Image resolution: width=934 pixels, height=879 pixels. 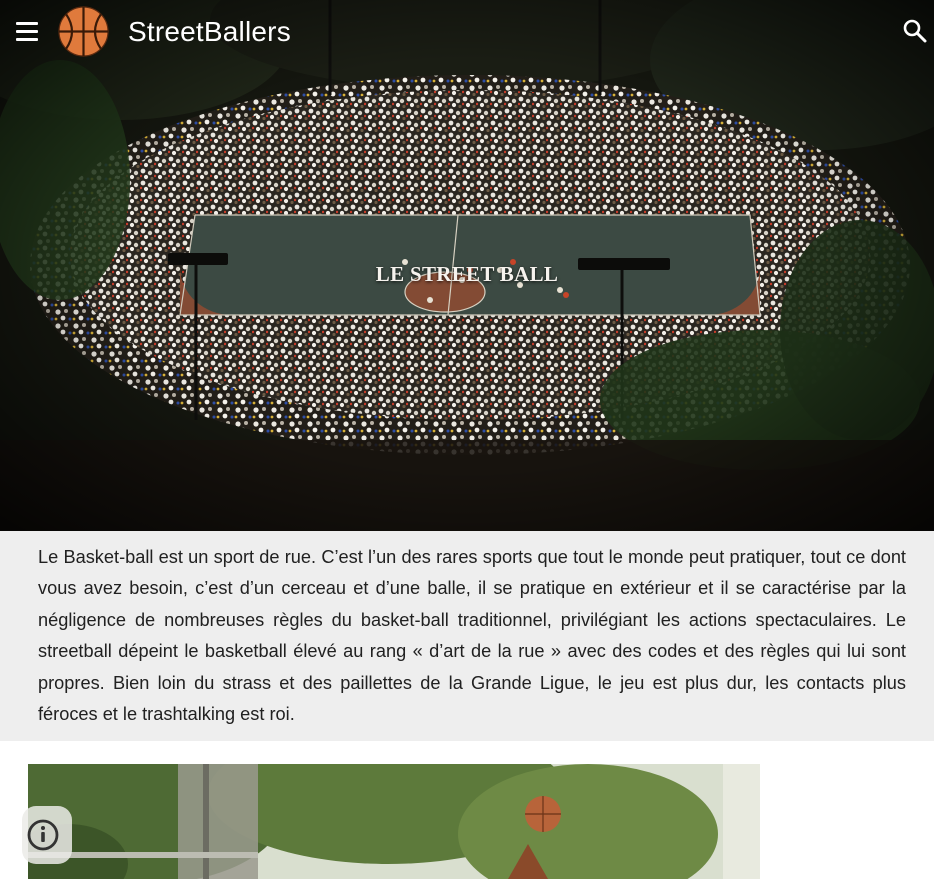 What do you see at coordinates (83, 31) in the screenshot?
I see `basketball-logo-icon` at bounding box center [83, 31].